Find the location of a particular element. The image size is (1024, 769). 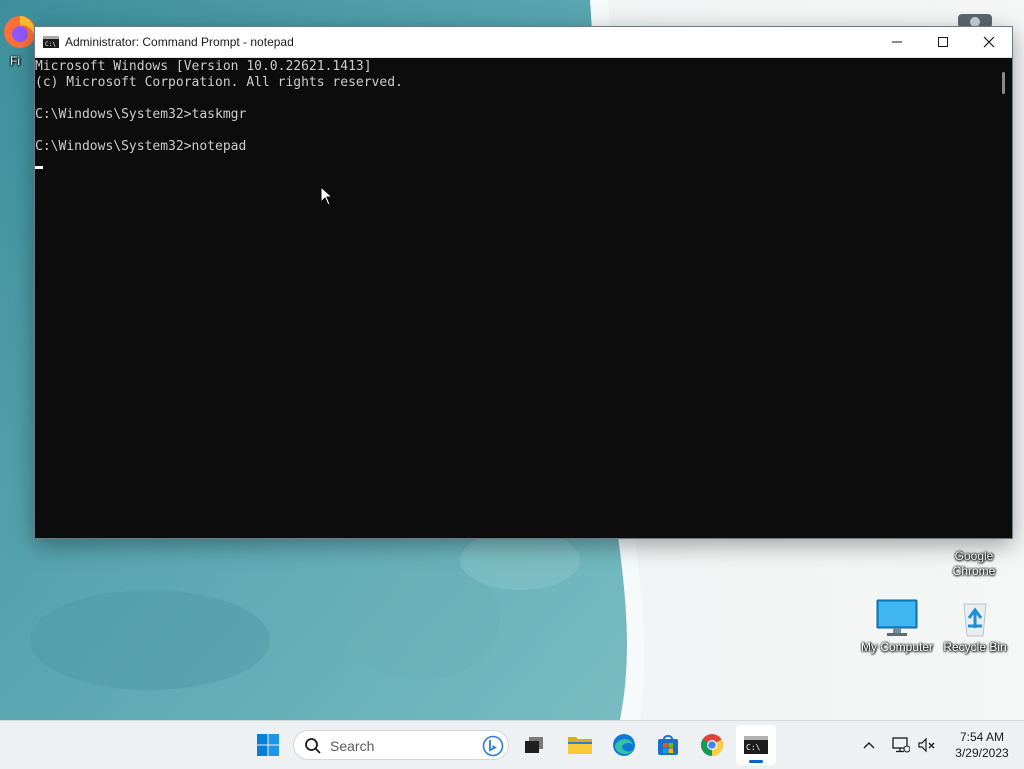

desktop-icon-recycle-bin: Recycle Bin is located at coordinates (975, 626).